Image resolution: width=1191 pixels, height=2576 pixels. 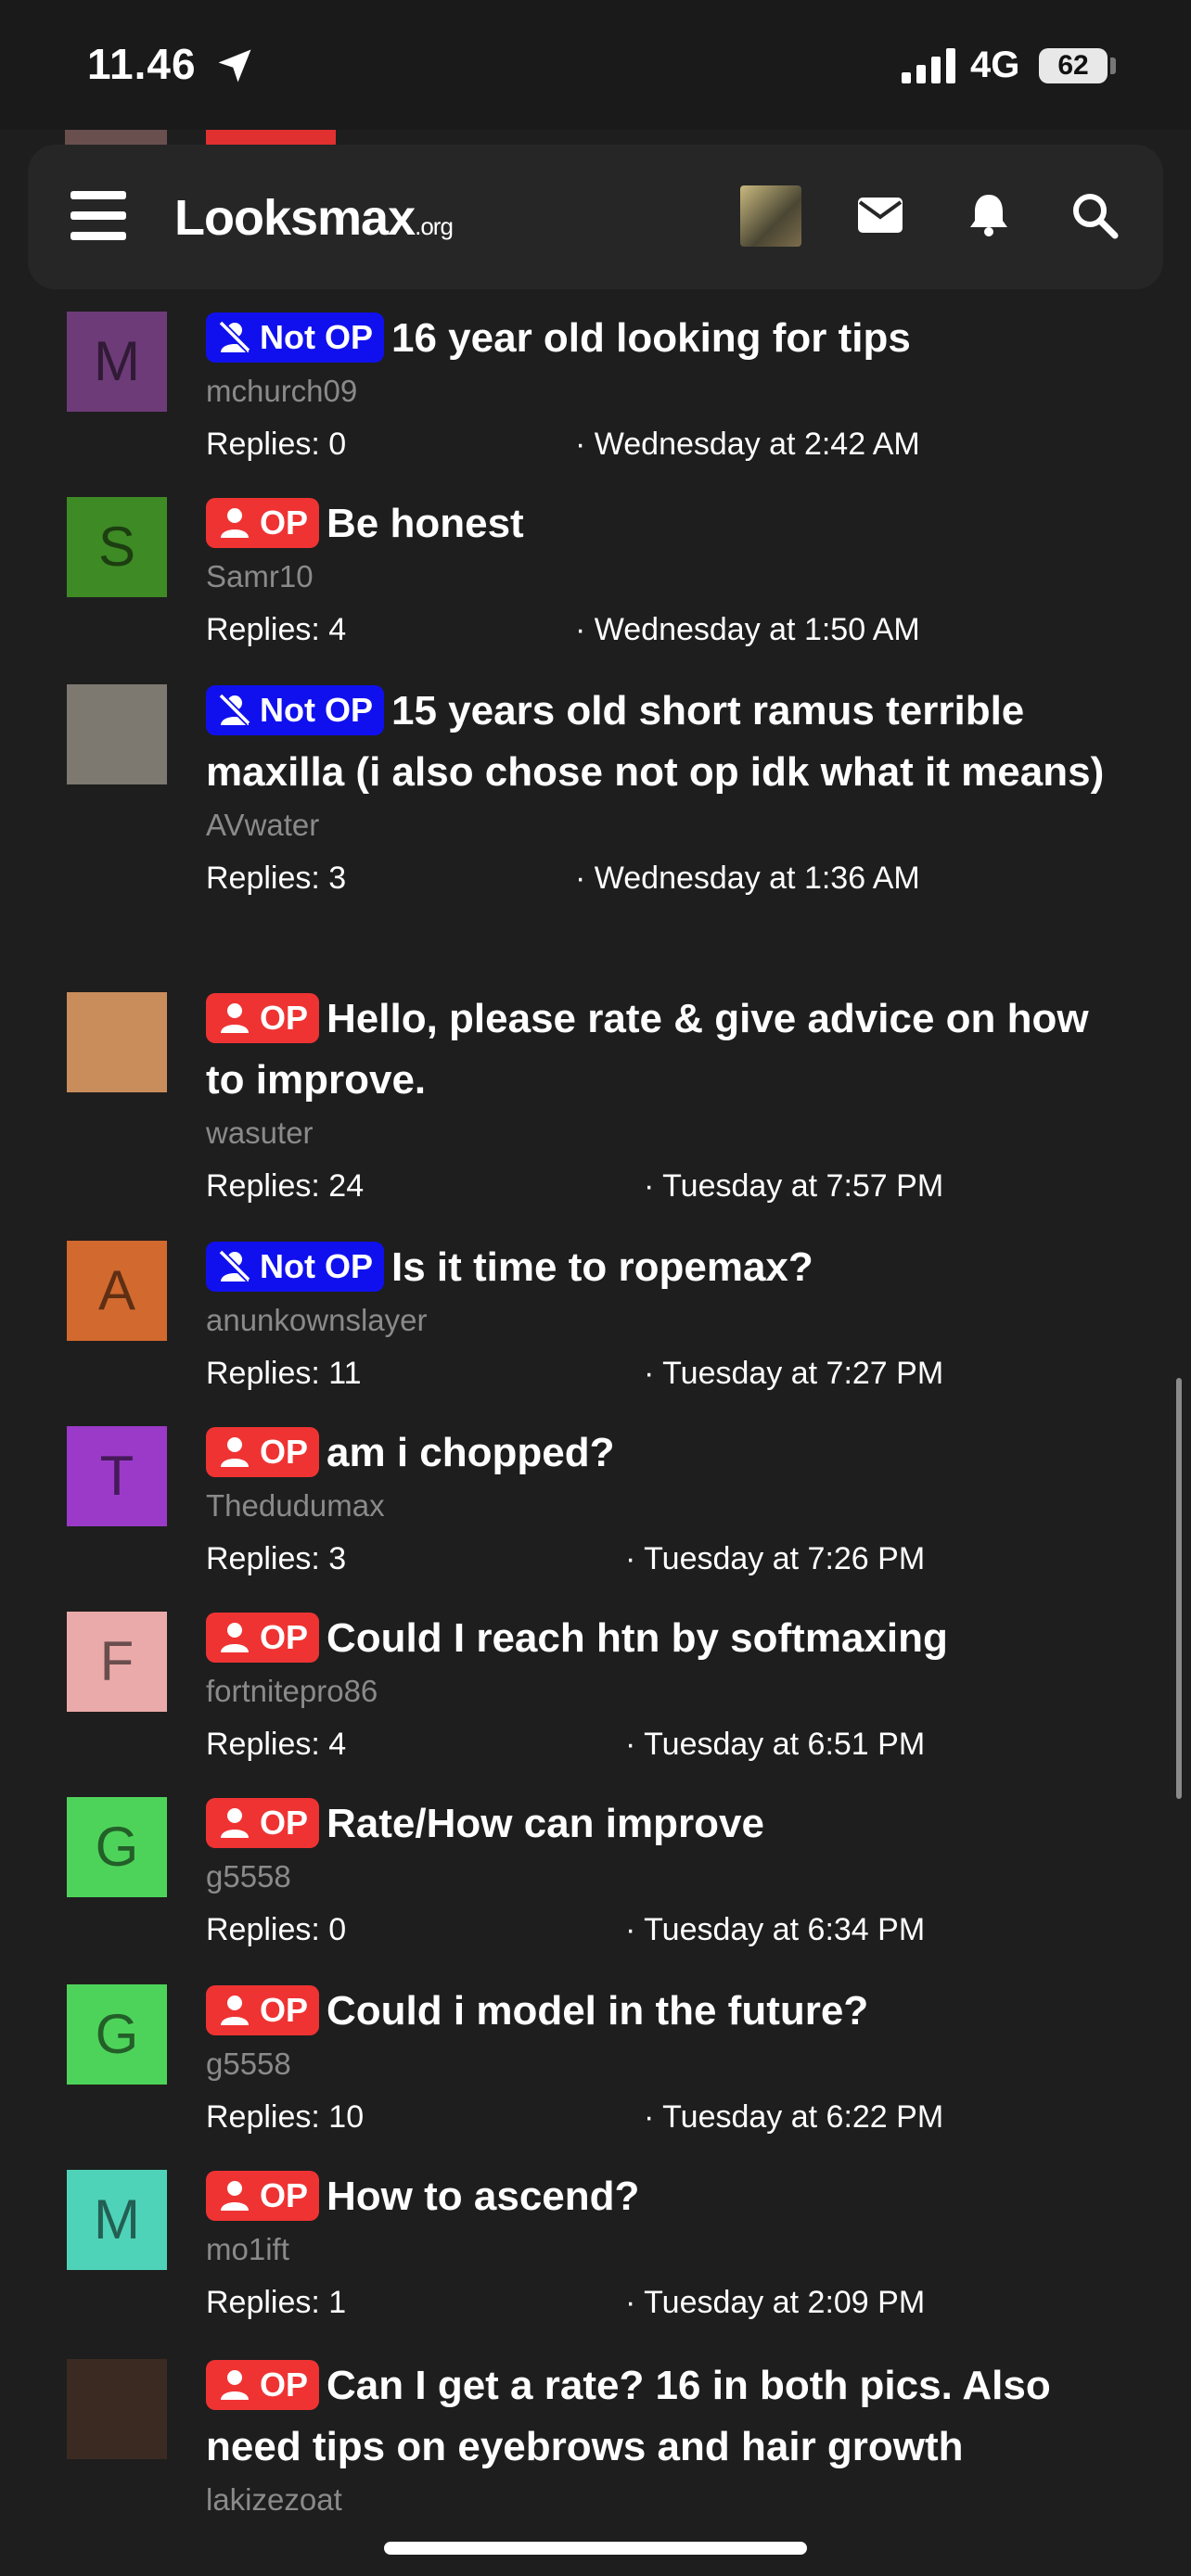 I want to click on thread-meta: Replies: 0 · Wednesday at 2:42 AM, so click(x=669, y=445).